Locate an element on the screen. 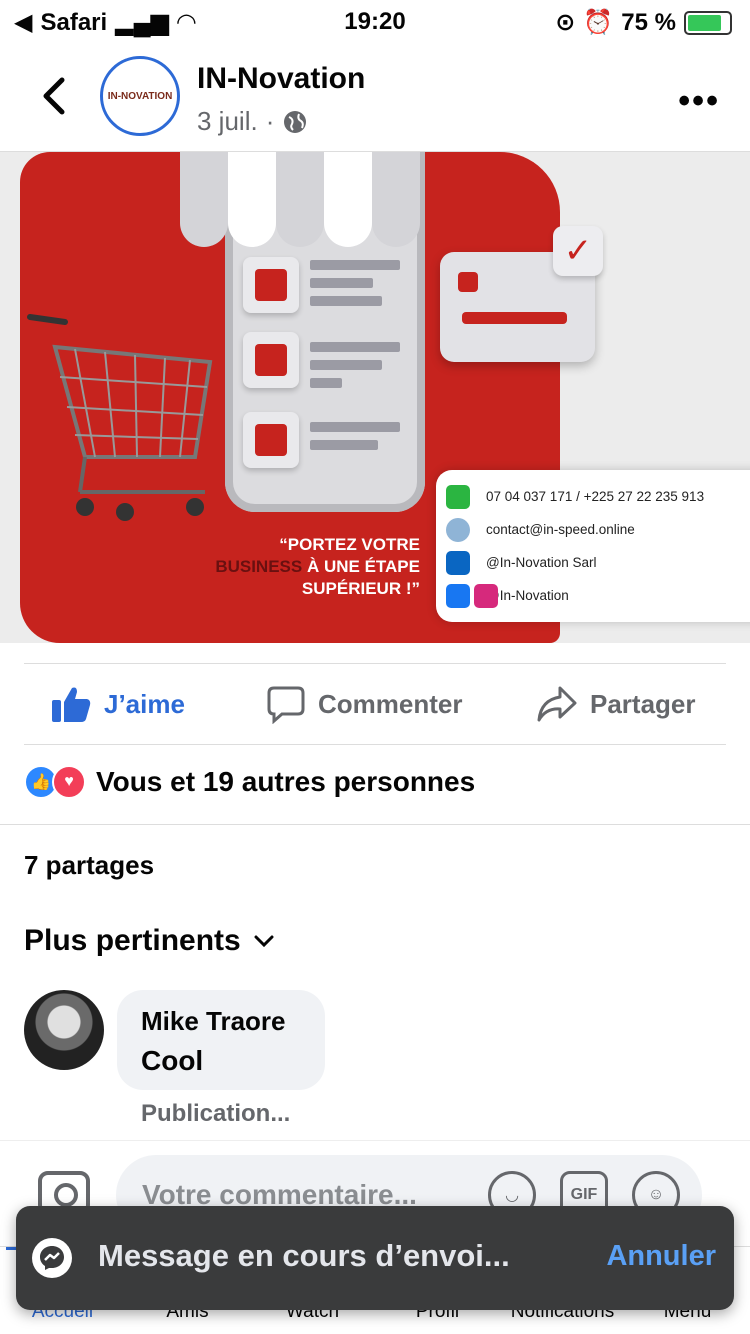  page-name: IN-Novation is located at coordinates (281, 79).